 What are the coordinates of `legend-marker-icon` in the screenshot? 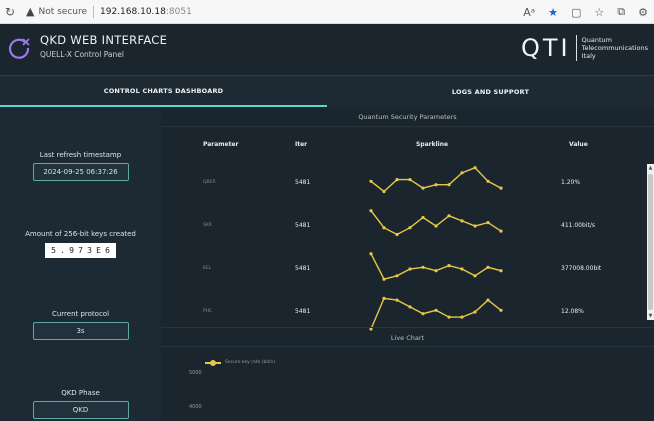 It's located at (213, 362).